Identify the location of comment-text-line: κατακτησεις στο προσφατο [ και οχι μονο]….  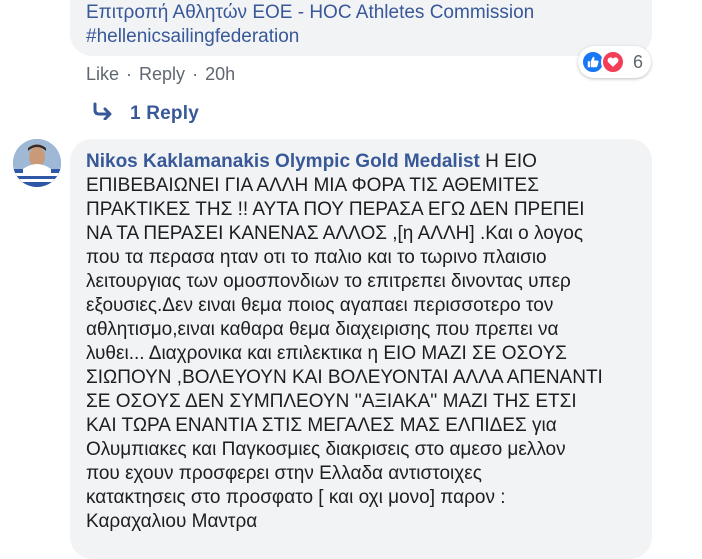
(296, 497).